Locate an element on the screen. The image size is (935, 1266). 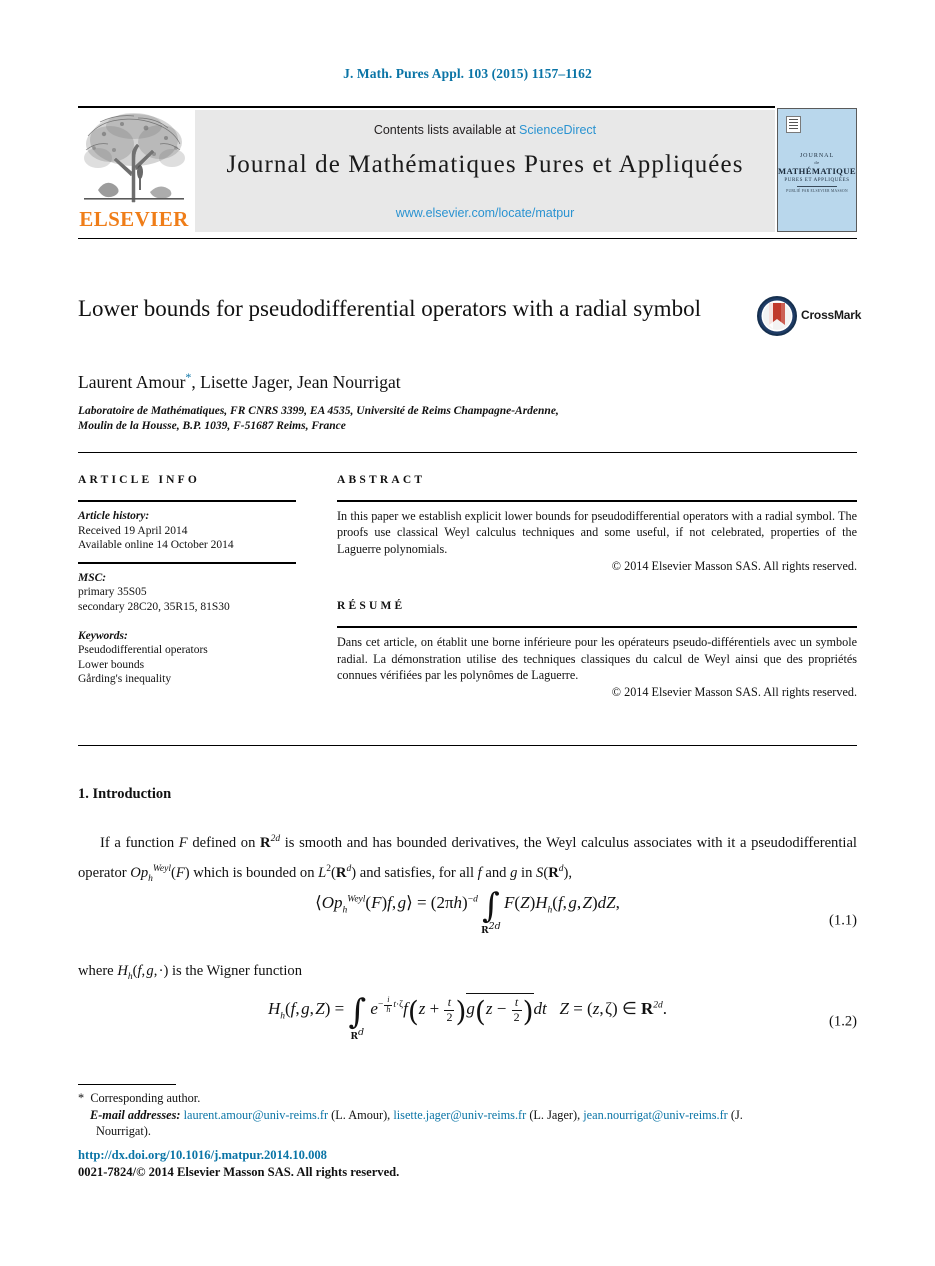
sciencedirect-link: ScienceDirect is located at coordinates (557, 130).